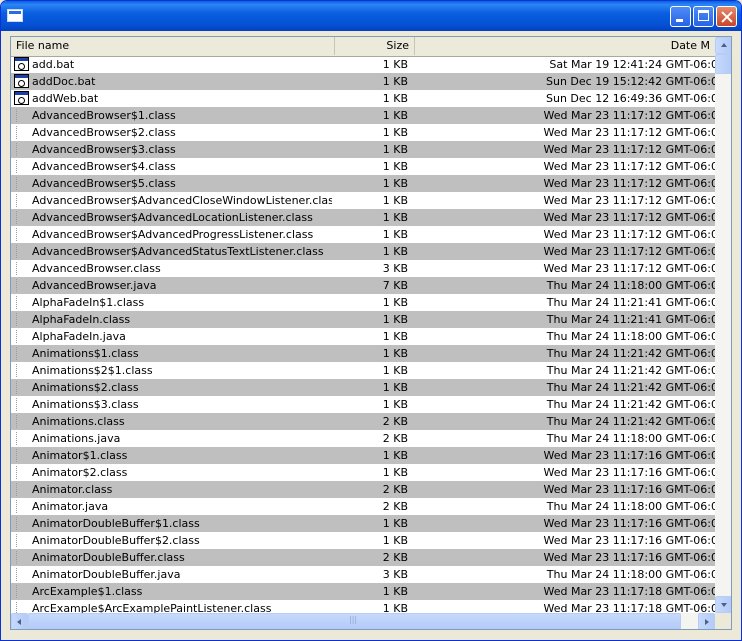  Describe the element at coordinates (630, 285) in the screenshot. I see `file-date-text: Thu Mar 24 11:18:00 GMT-06:0` at that location.